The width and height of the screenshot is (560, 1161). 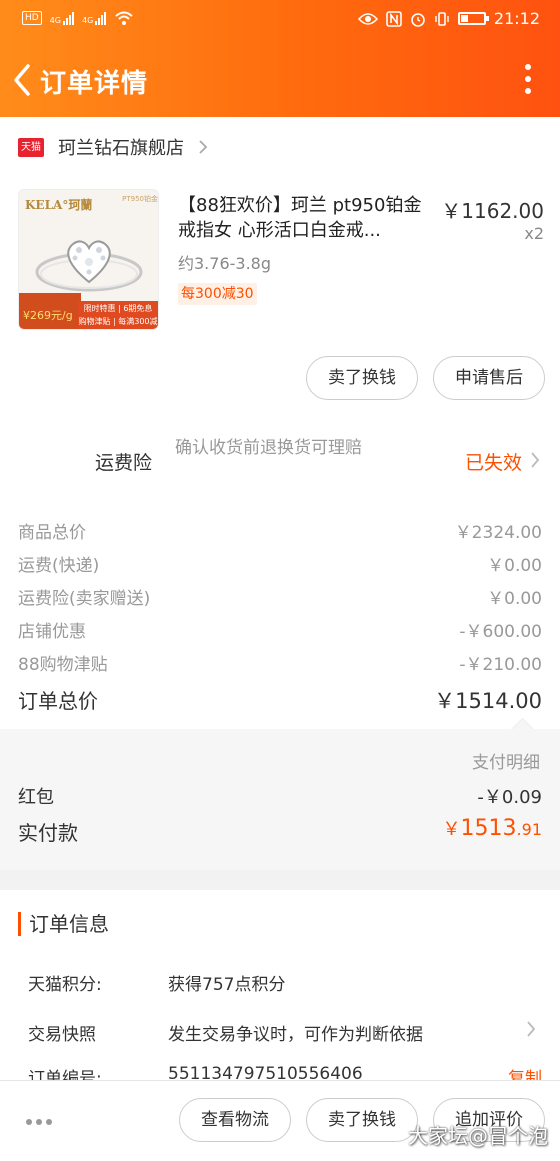 What do you see at coordinates (362, 378) in the screenshot?
I see `sell-button: 卖了换钱` at bounding box center [362, 378].